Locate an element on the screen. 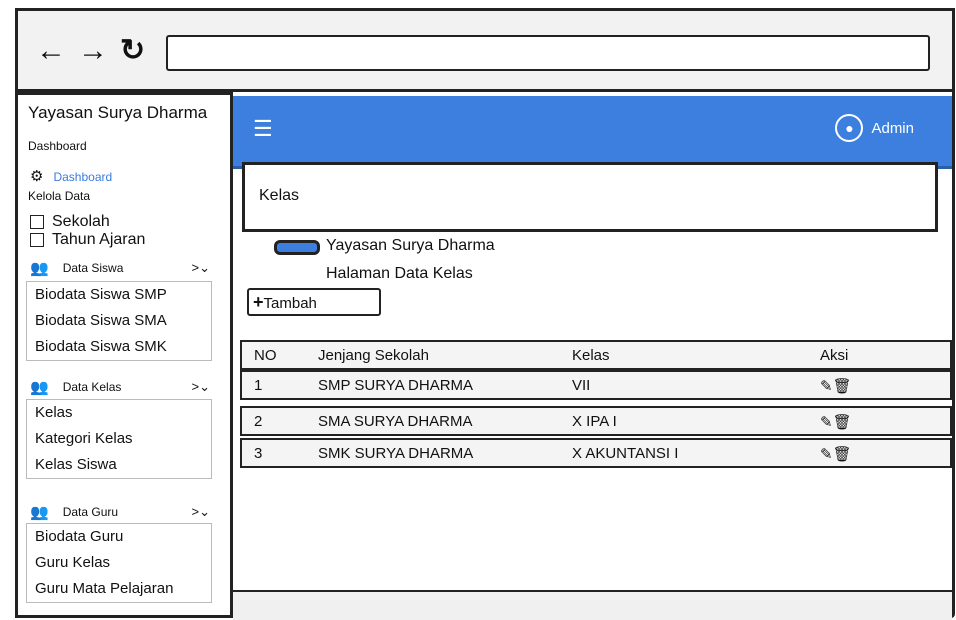 The height and width of the screenshot is (620, 956). sidebar-item-biodata-guru: Biodata Guru is located at coordinates (119, 537).